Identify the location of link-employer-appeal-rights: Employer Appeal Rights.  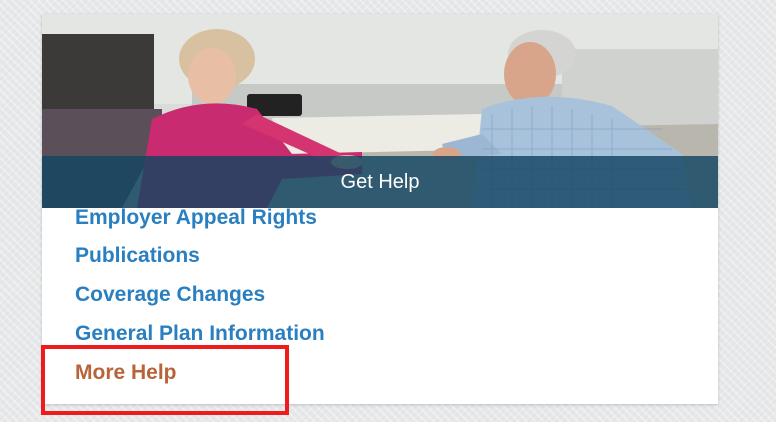
(196, 218).